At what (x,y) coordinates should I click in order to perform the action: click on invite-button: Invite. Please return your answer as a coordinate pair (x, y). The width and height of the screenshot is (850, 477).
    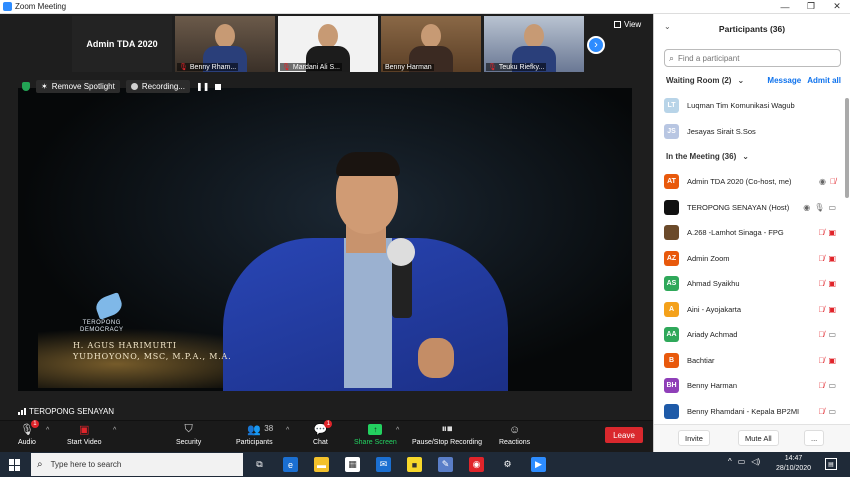
    Looking at the image, I should click on (694, 438).